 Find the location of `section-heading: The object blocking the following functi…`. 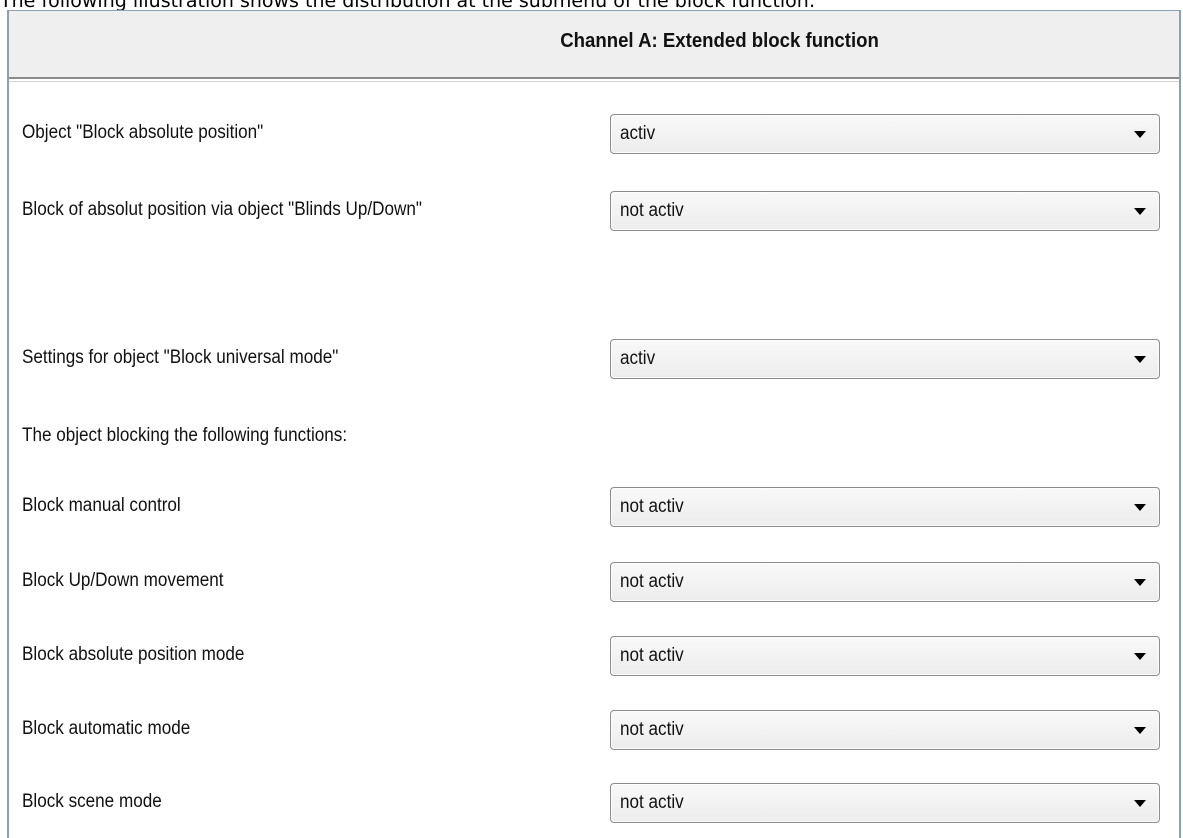

section-heading: The object blocking the following functi… is located at coordinates (185, 435).